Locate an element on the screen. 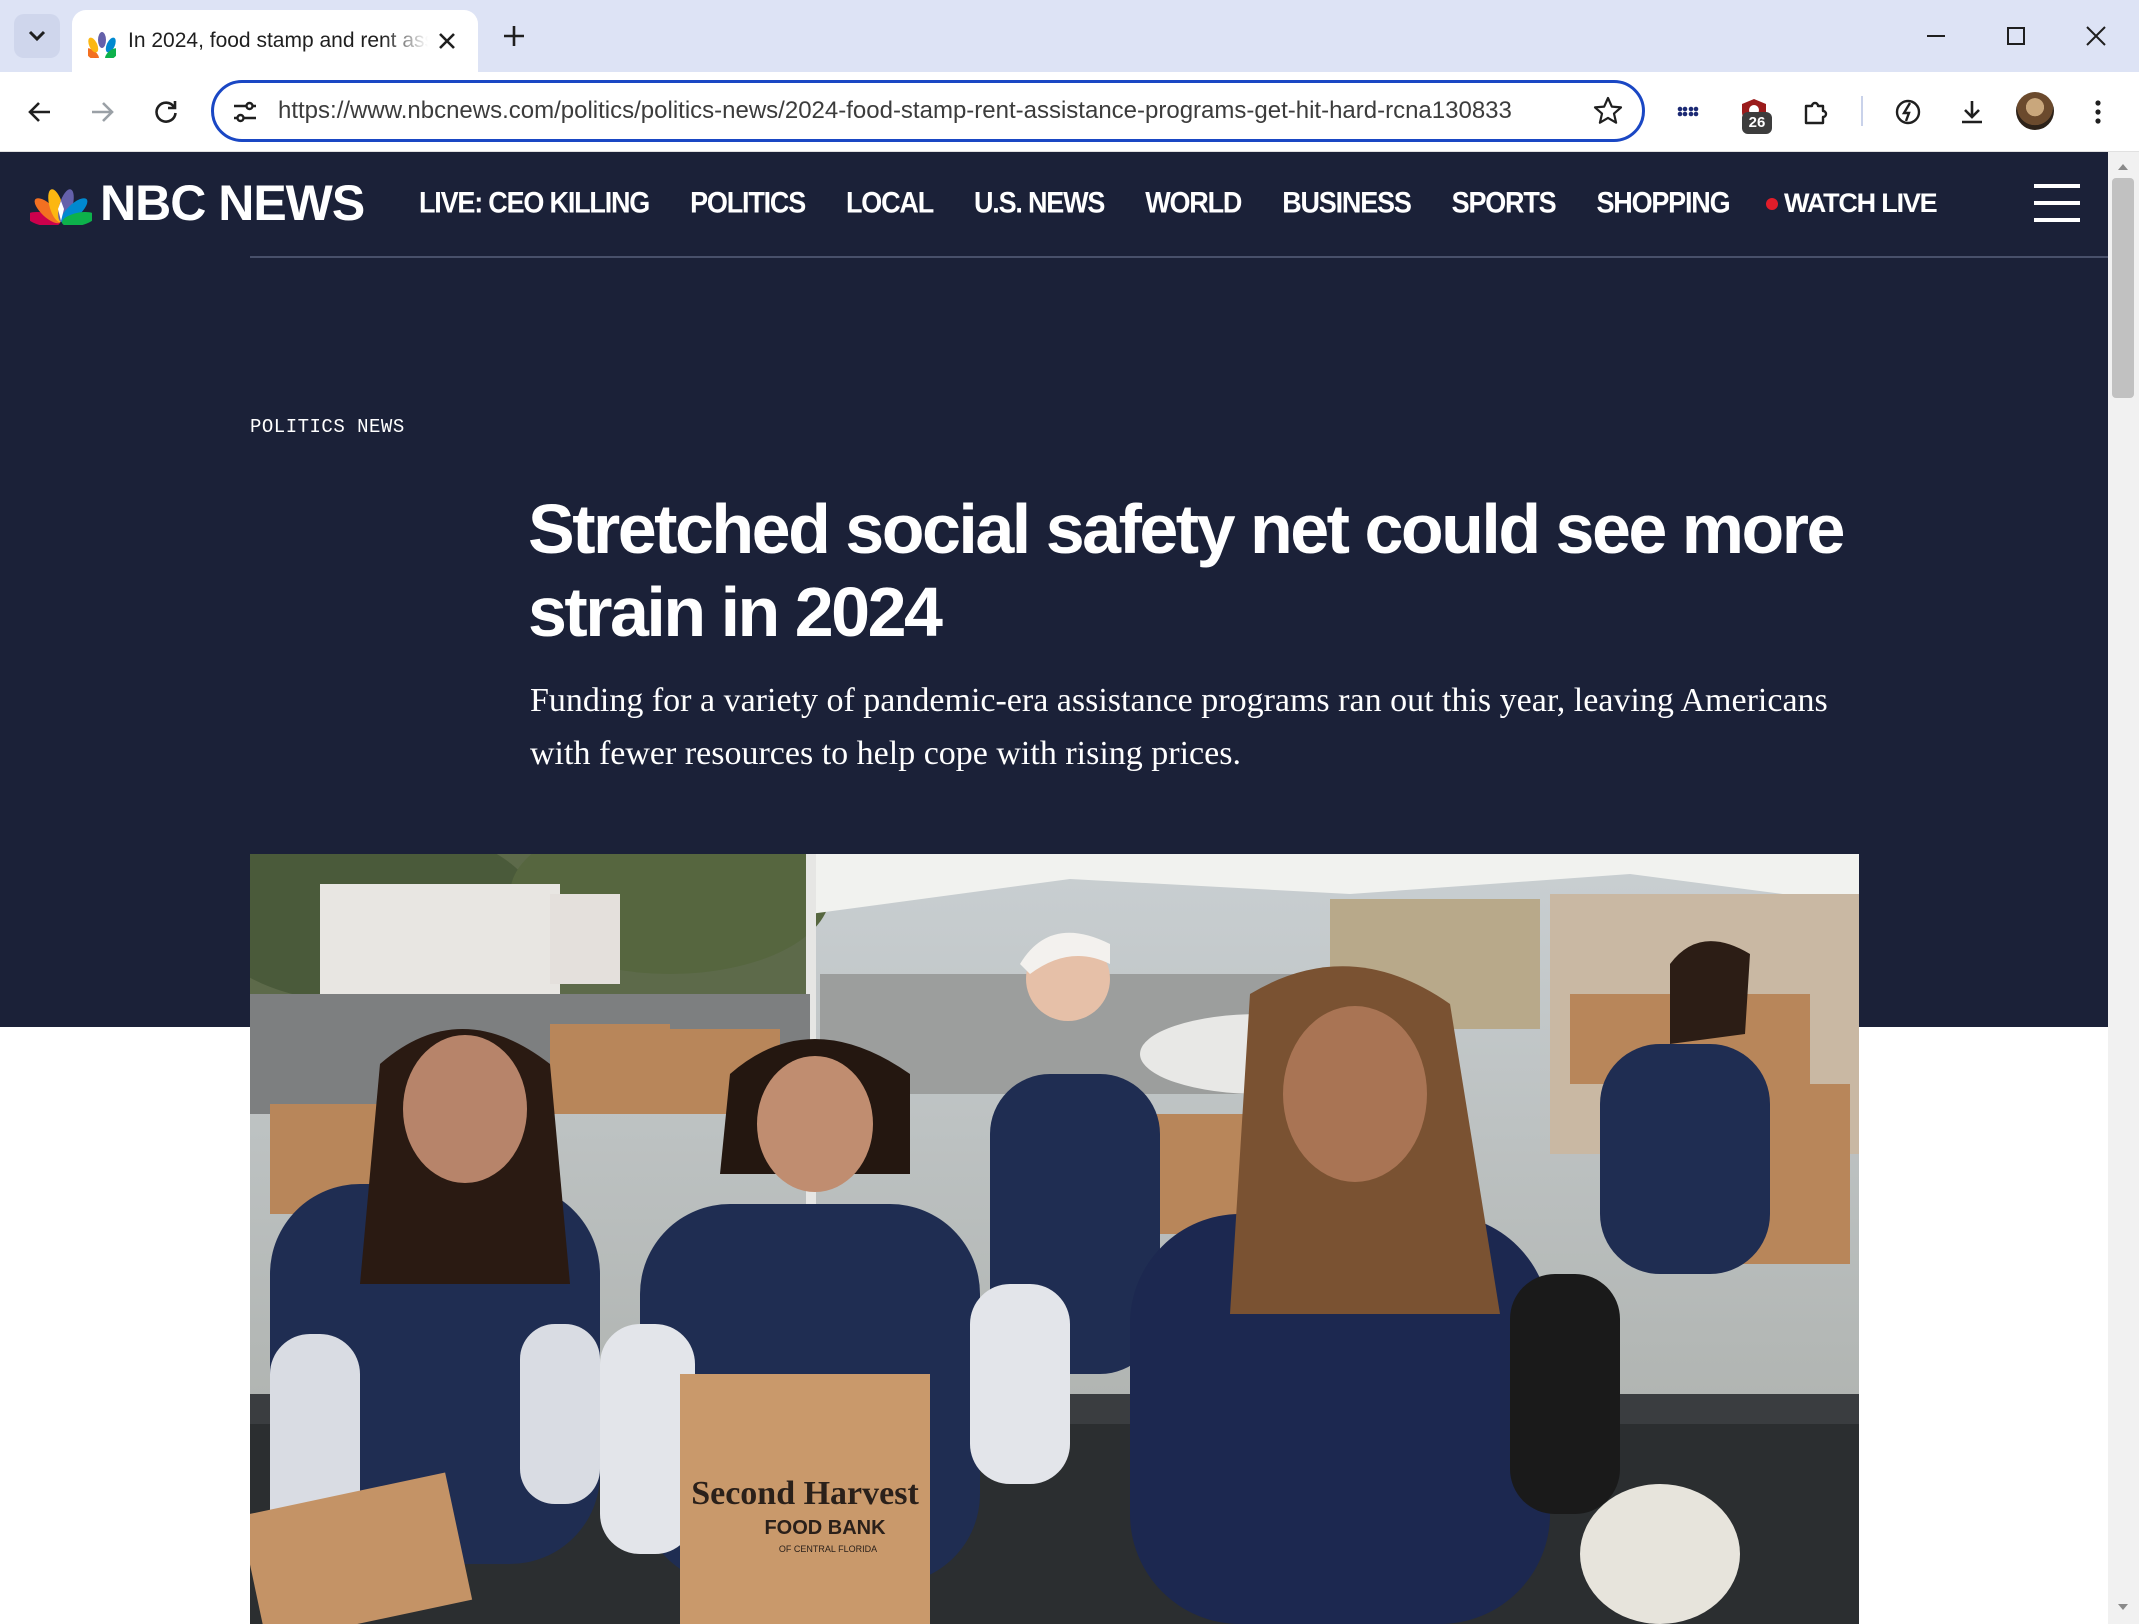 This screenshot has width=2139, height=1624. performance-icon is located at coordinates (1908, 112).